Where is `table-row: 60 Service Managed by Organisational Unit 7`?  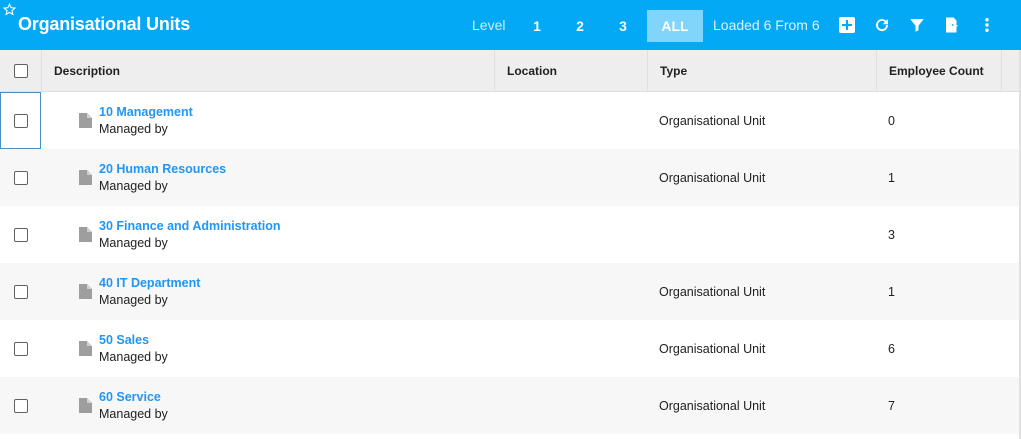 table-row: 60 Service Managed by Organisational Unit 7 is located at coordinates (510, 405).